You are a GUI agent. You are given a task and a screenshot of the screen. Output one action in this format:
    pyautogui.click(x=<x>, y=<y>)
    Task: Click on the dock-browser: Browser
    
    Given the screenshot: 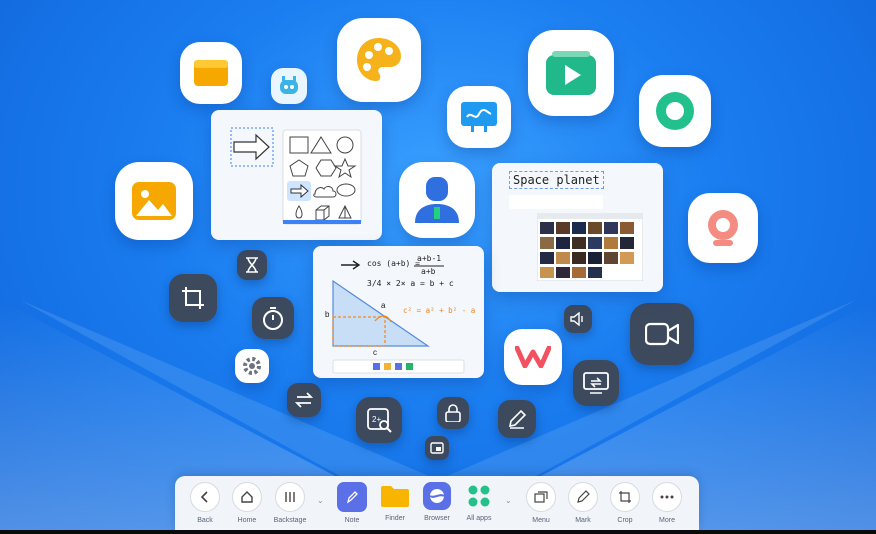 What is the action you would take?
    pyautogui.click(x=437, y=504)
    